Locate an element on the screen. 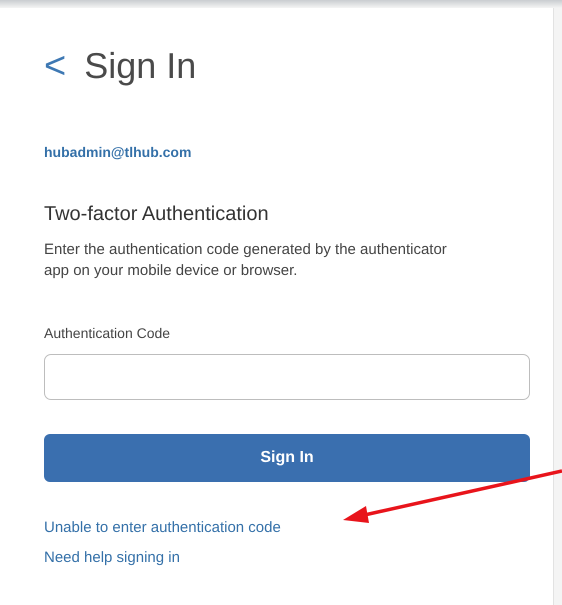 The width and height of the screenshot is (562, 605). page-title: Sign In is located at coordinates (140, 66).